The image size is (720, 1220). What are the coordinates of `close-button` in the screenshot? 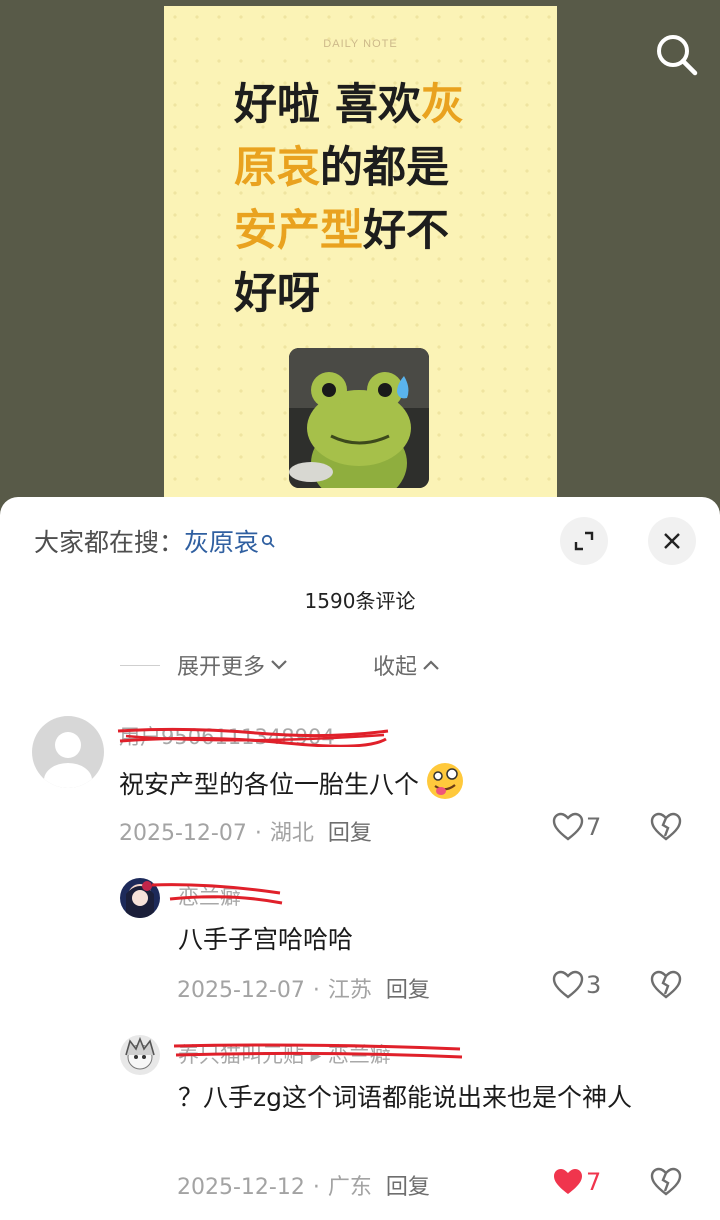 It's located at (672, 541).